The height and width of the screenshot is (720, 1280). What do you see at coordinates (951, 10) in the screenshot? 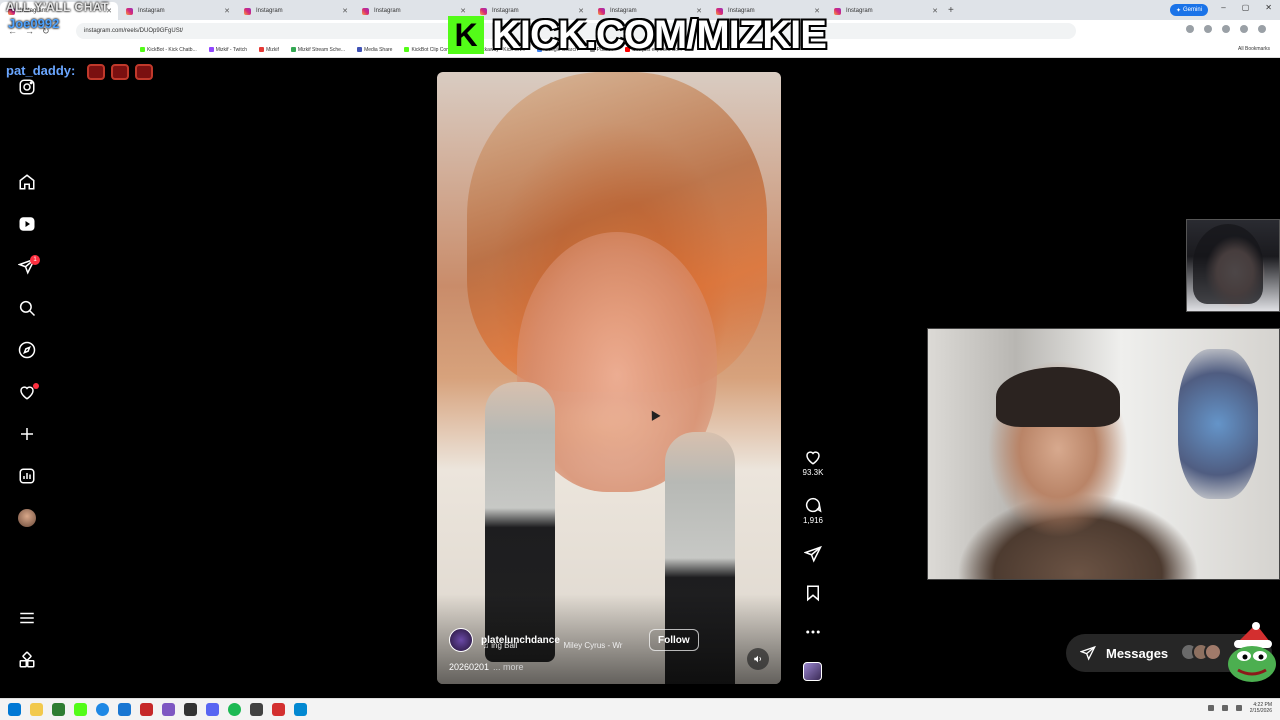
I see `new-tab-button: +` at bounding box center [951, 10].